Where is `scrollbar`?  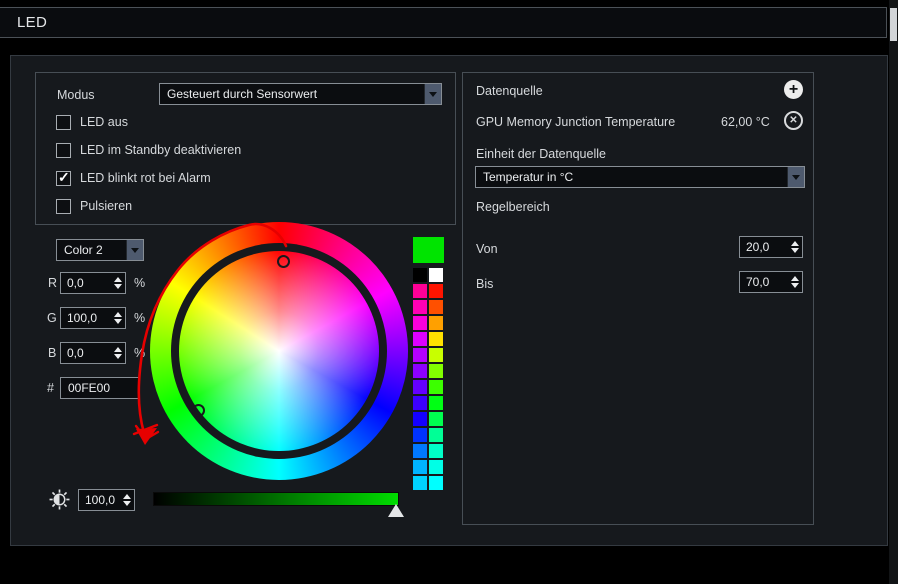
scrollbar is located at coordinates (893, 292).